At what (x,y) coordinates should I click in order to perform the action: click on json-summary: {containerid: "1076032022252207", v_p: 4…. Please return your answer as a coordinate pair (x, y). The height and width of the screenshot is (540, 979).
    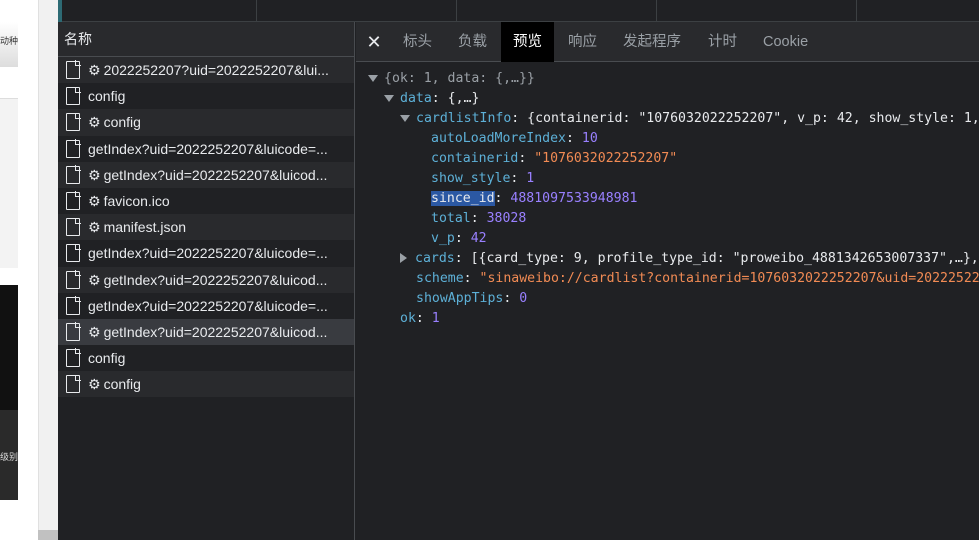
    Looking at the image, I should click on (753, 118).